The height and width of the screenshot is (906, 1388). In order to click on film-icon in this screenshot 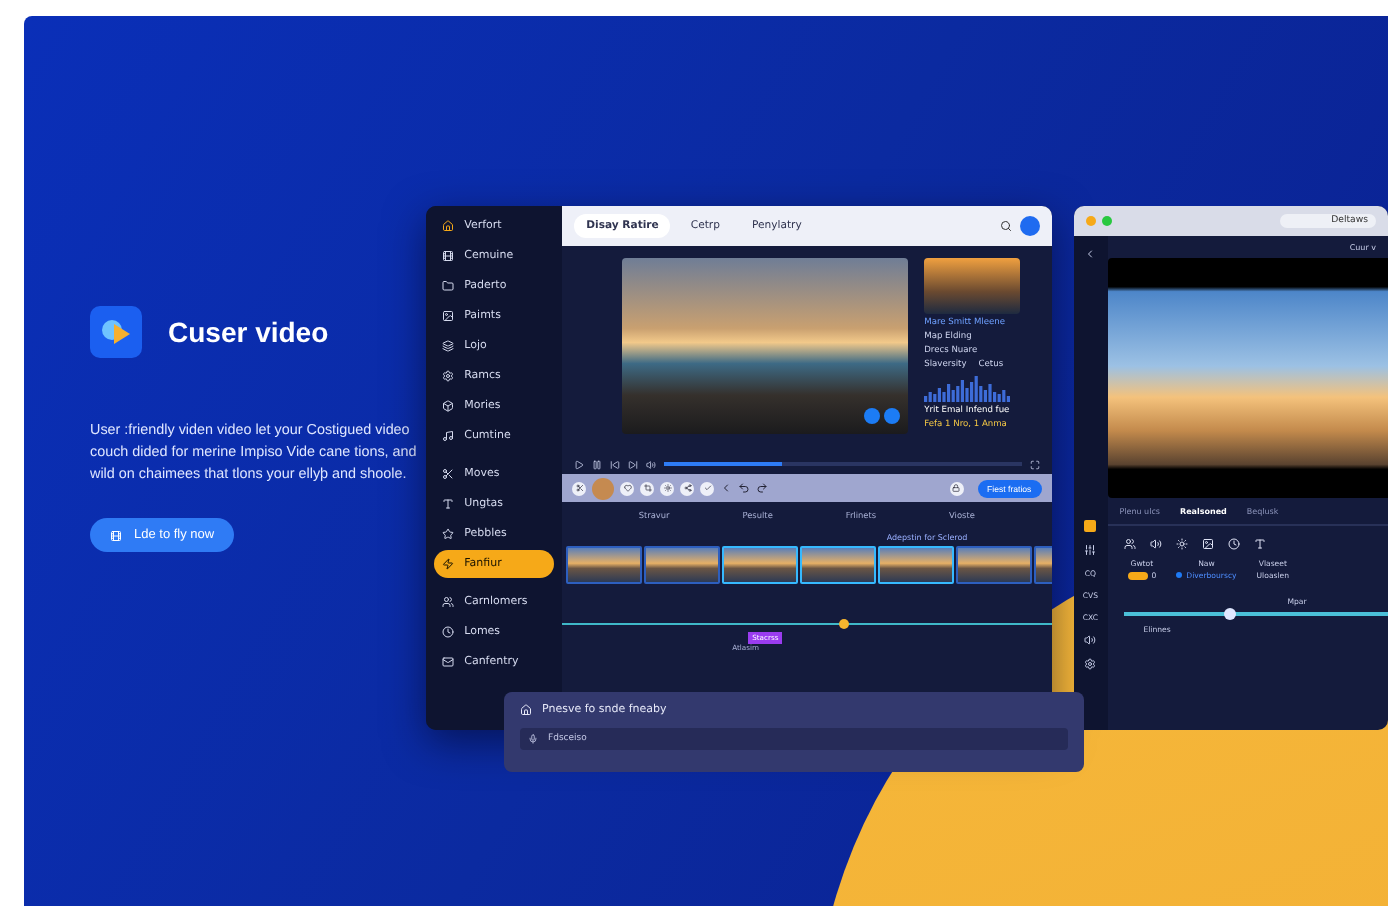, I will do `click(116, 535)`.